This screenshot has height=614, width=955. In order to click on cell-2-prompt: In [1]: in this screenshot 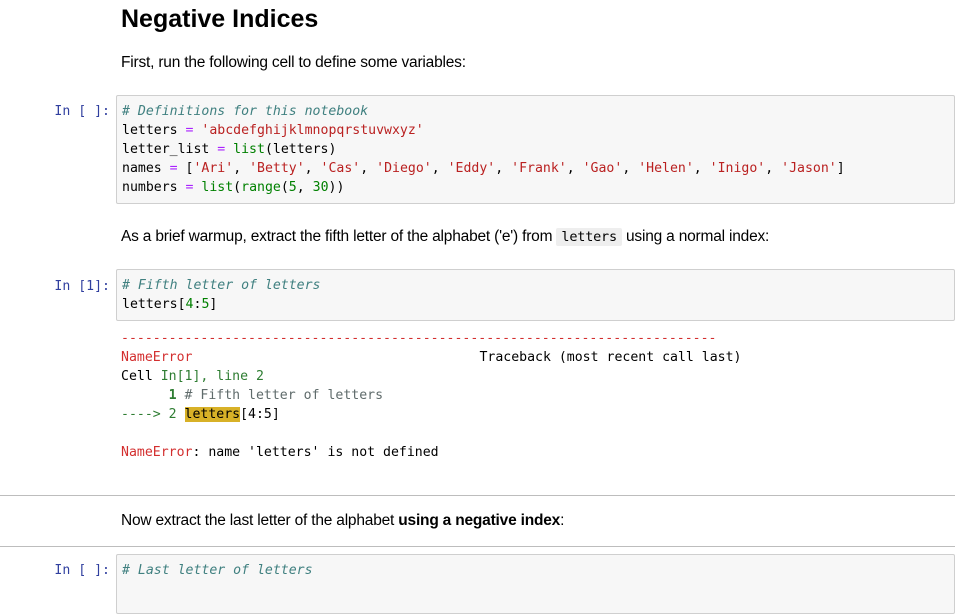, I will do `click(82, 286)`.